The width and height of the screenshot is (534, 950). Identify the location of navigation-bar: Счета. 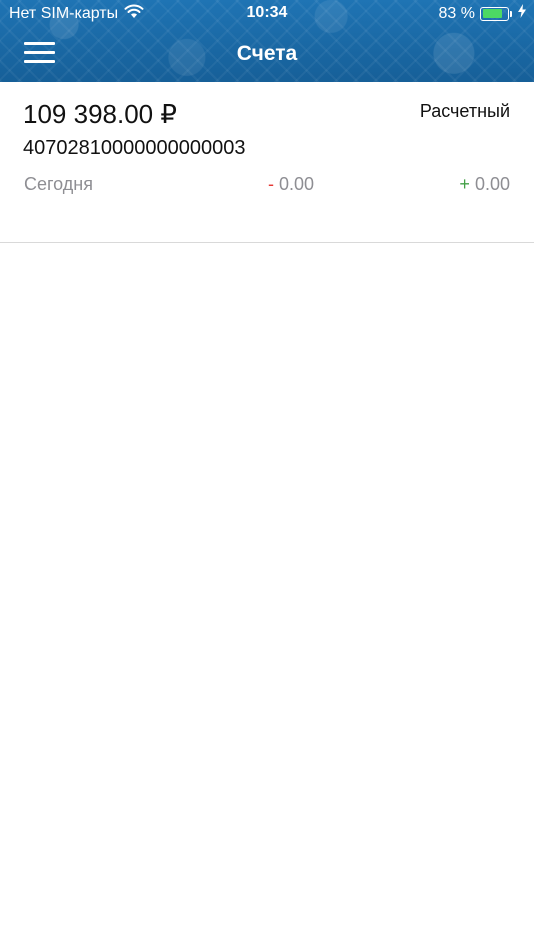
(267, 55).